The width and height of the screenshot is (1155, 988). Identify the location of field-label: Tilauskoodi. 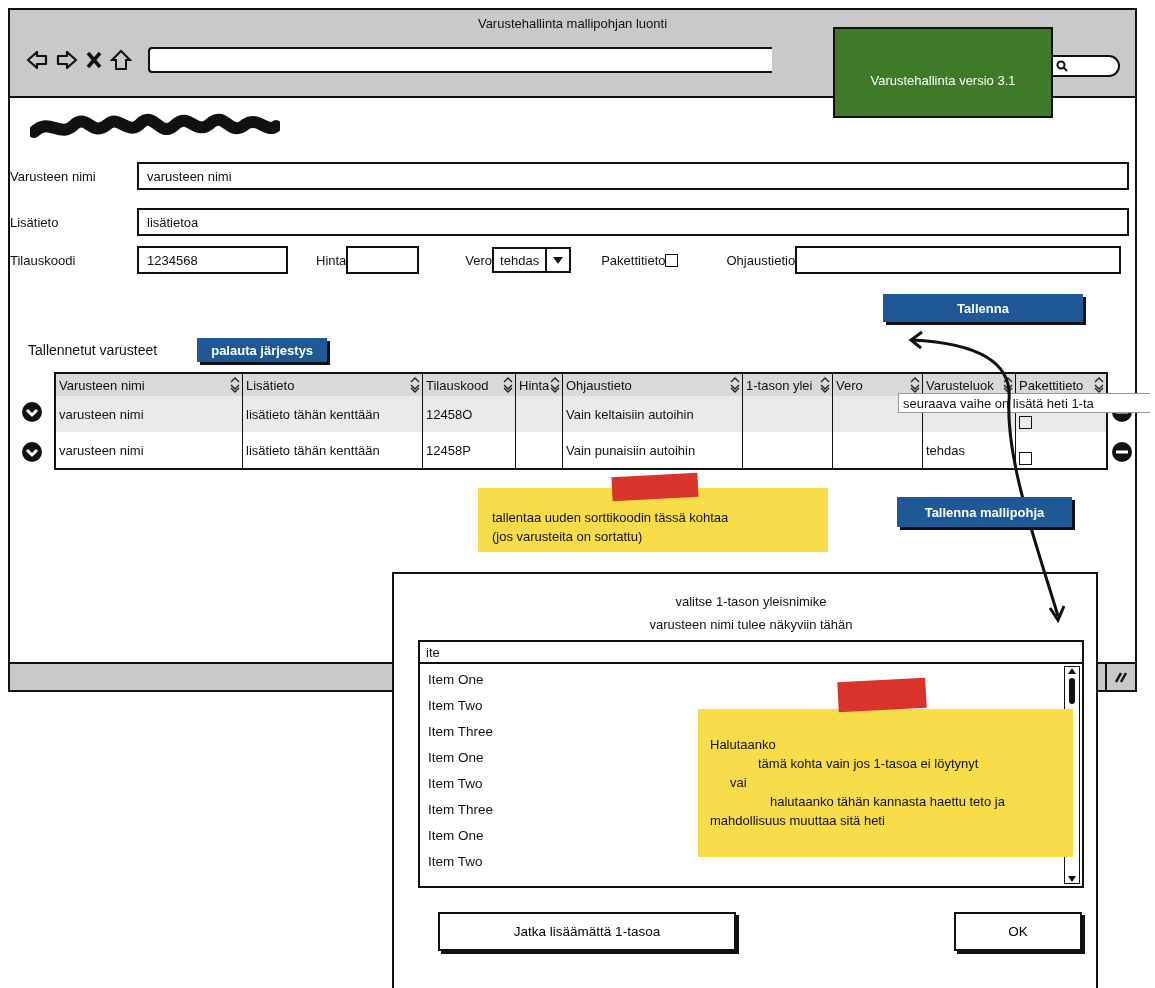
(43, 260).